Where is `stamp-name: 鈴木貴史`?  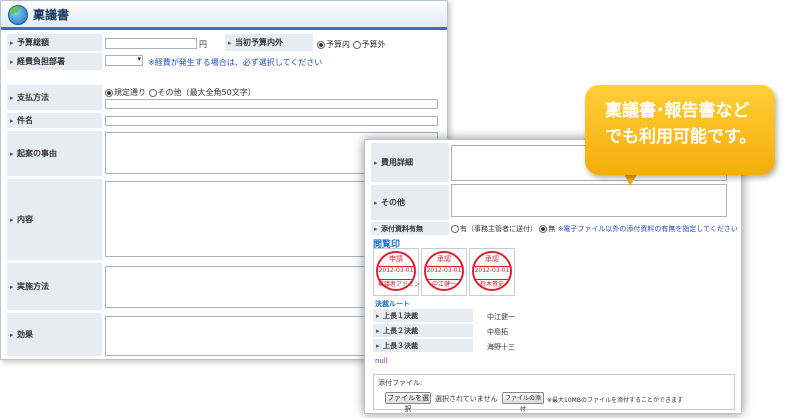
stamp-name: 鈴木貴史 is located at coordinates (491, 284).